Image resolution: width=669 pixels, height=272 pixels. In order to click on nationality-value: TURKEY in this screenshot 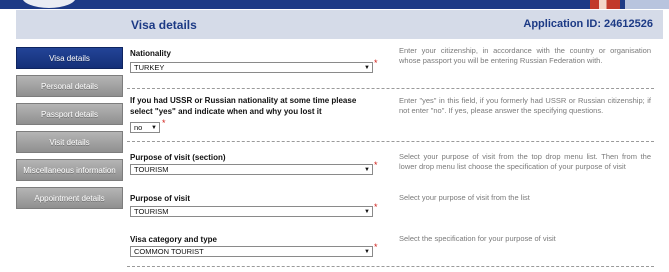, I will do `click(149, 67)`.